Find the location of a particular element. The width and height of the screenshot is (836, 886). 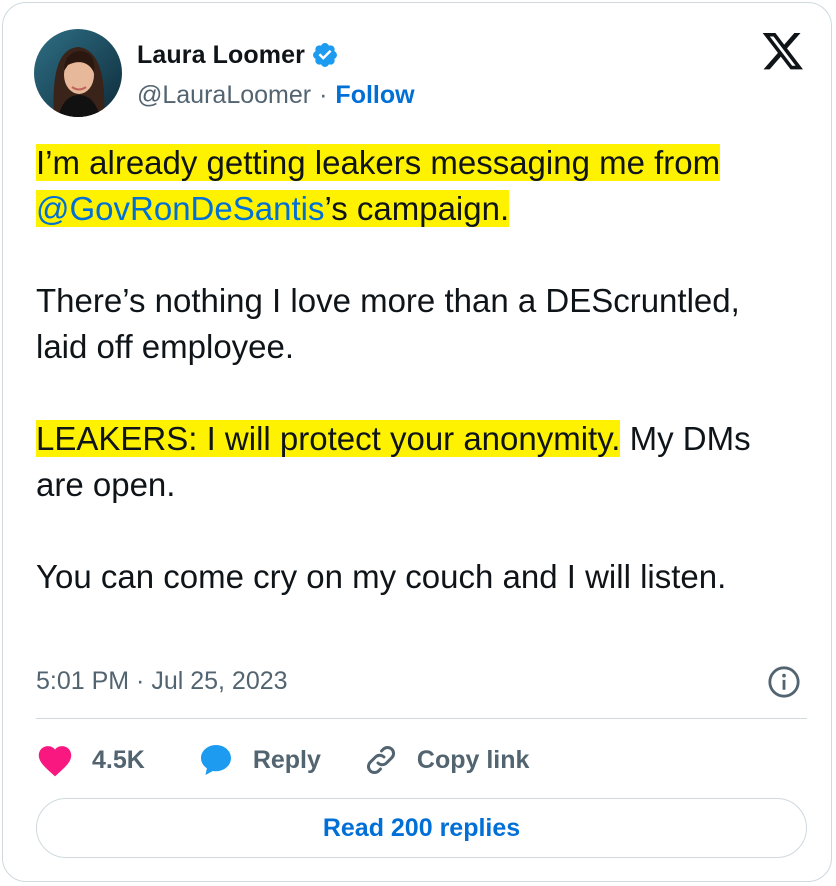

mention-link: @GovRonDeSantis is located at coordinates (180, 208).